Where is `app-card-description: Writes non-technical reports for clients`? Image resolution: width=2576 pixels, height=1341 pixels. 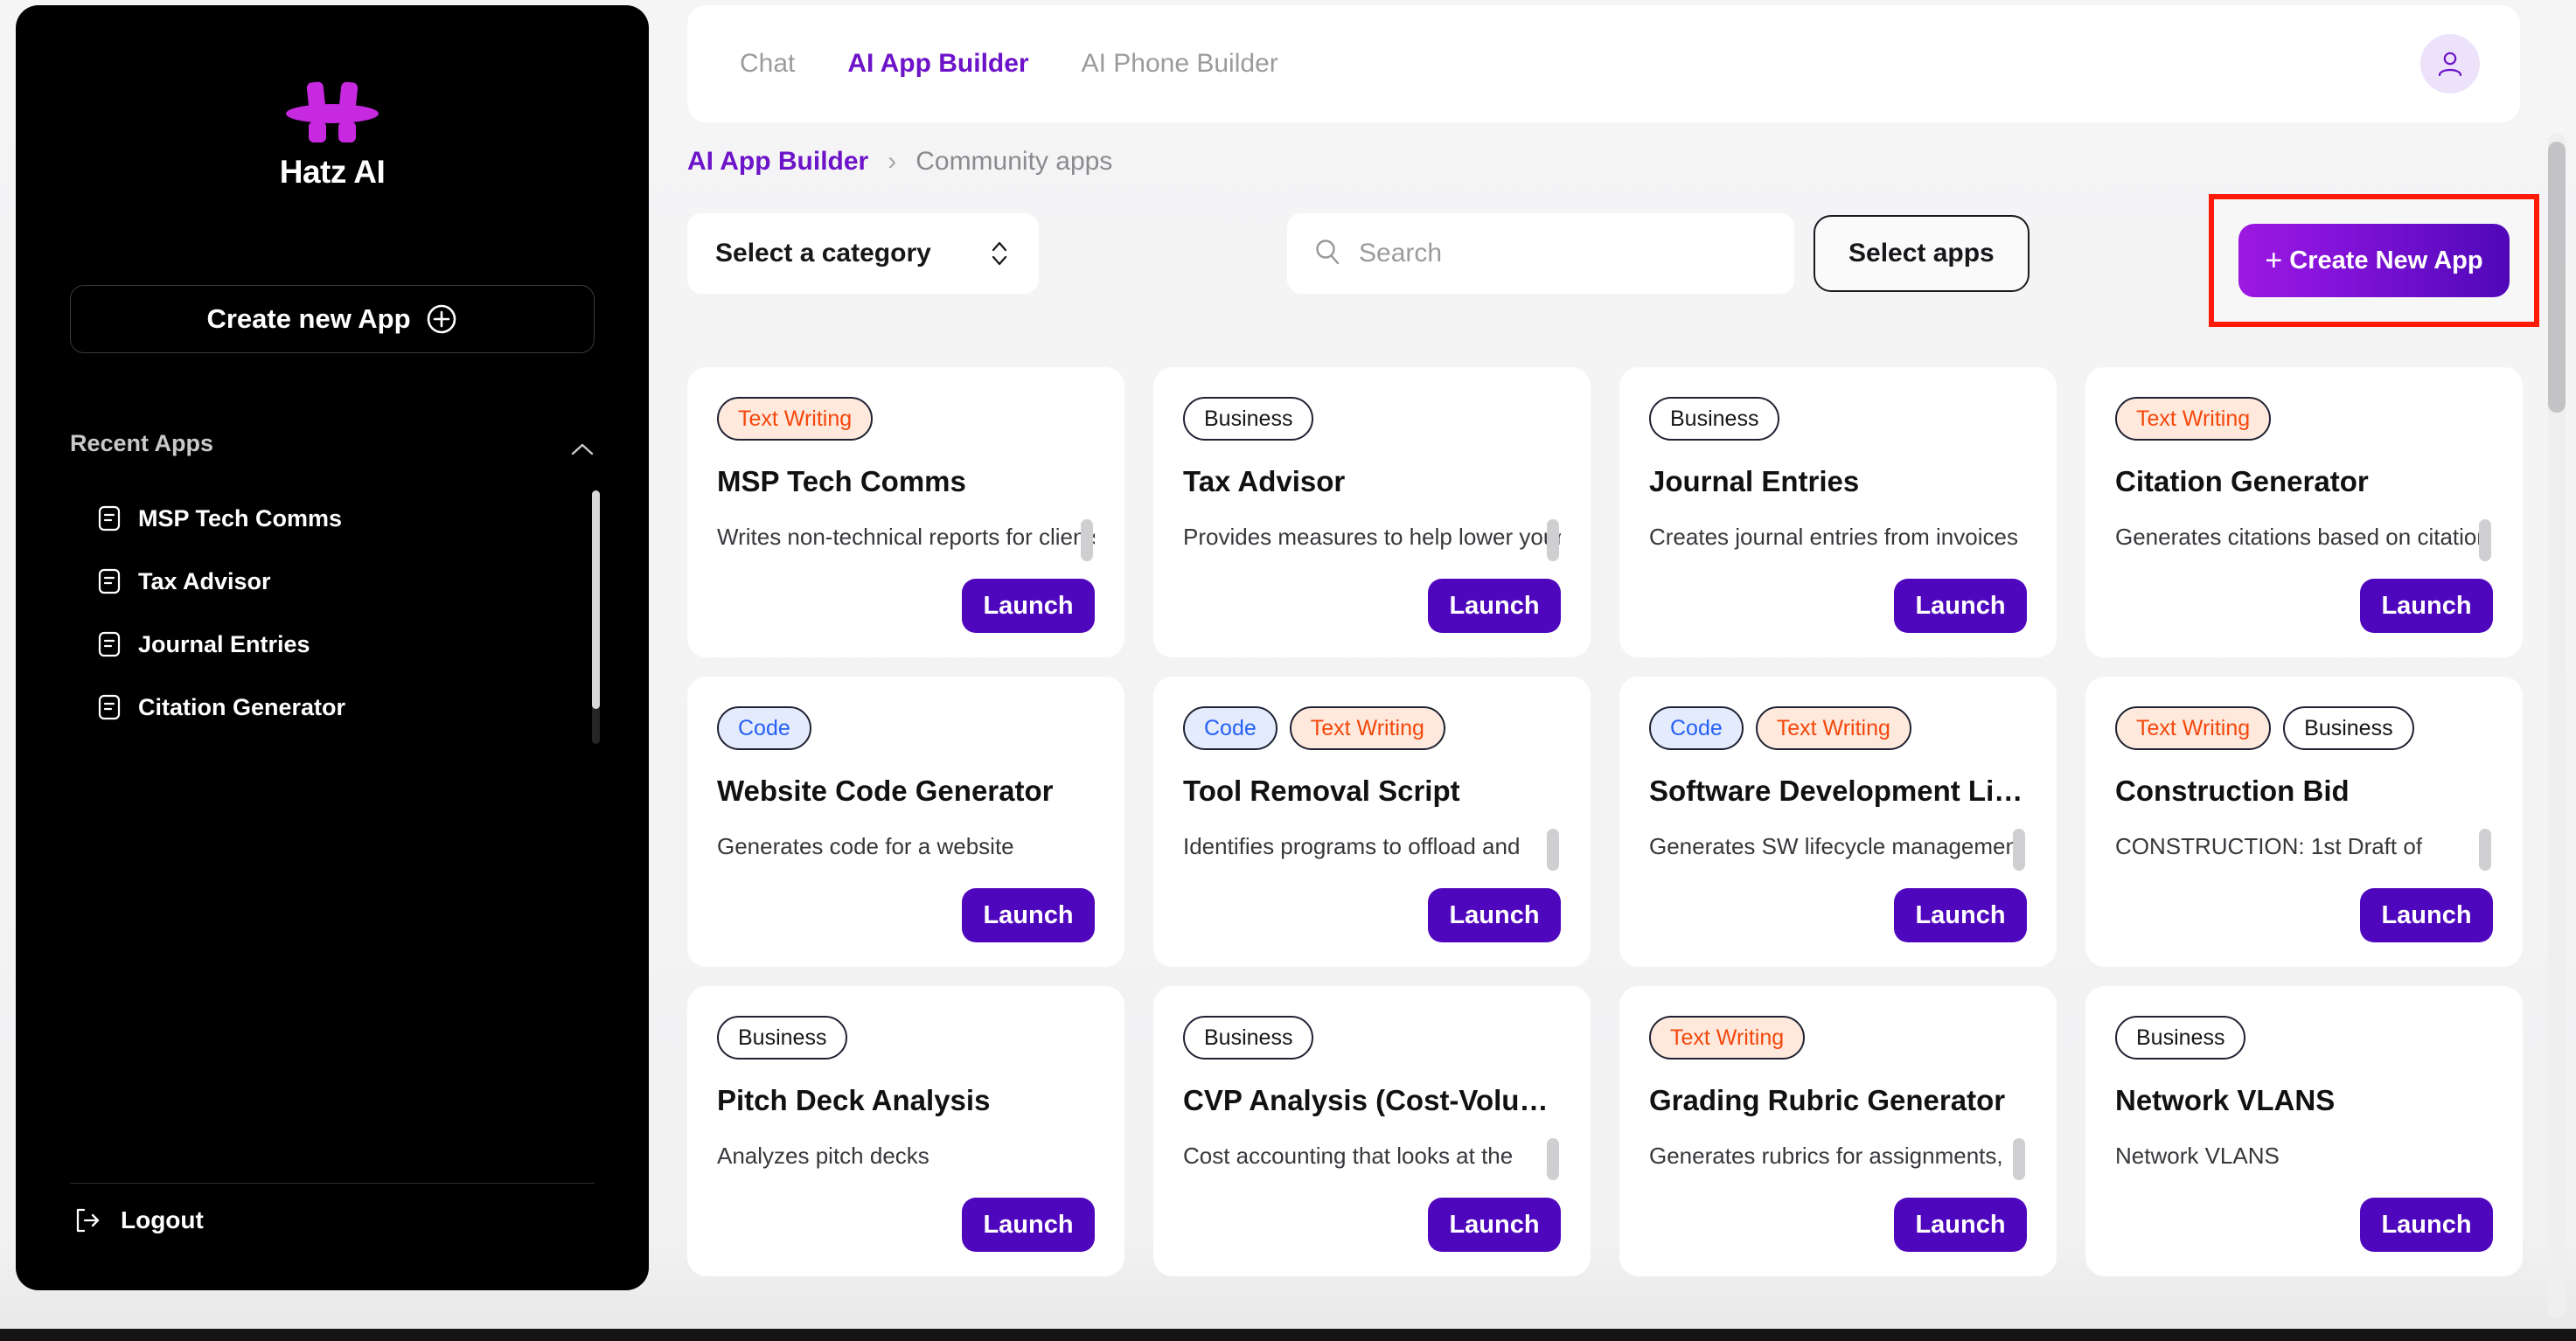 app-card-description: Writes non-technical reports for clients is located at coordinates (906, 537).